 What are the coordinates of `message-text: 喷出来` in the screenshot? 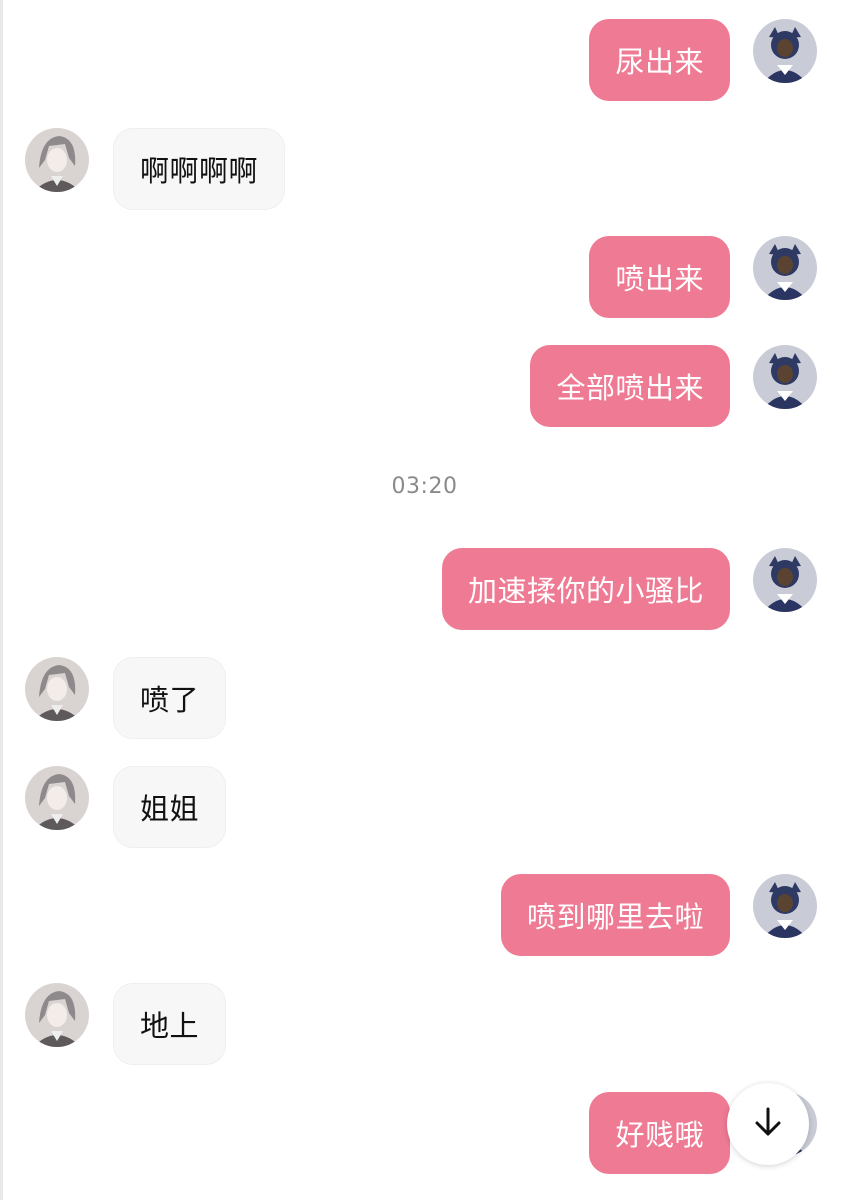 It's located at (659, 279).